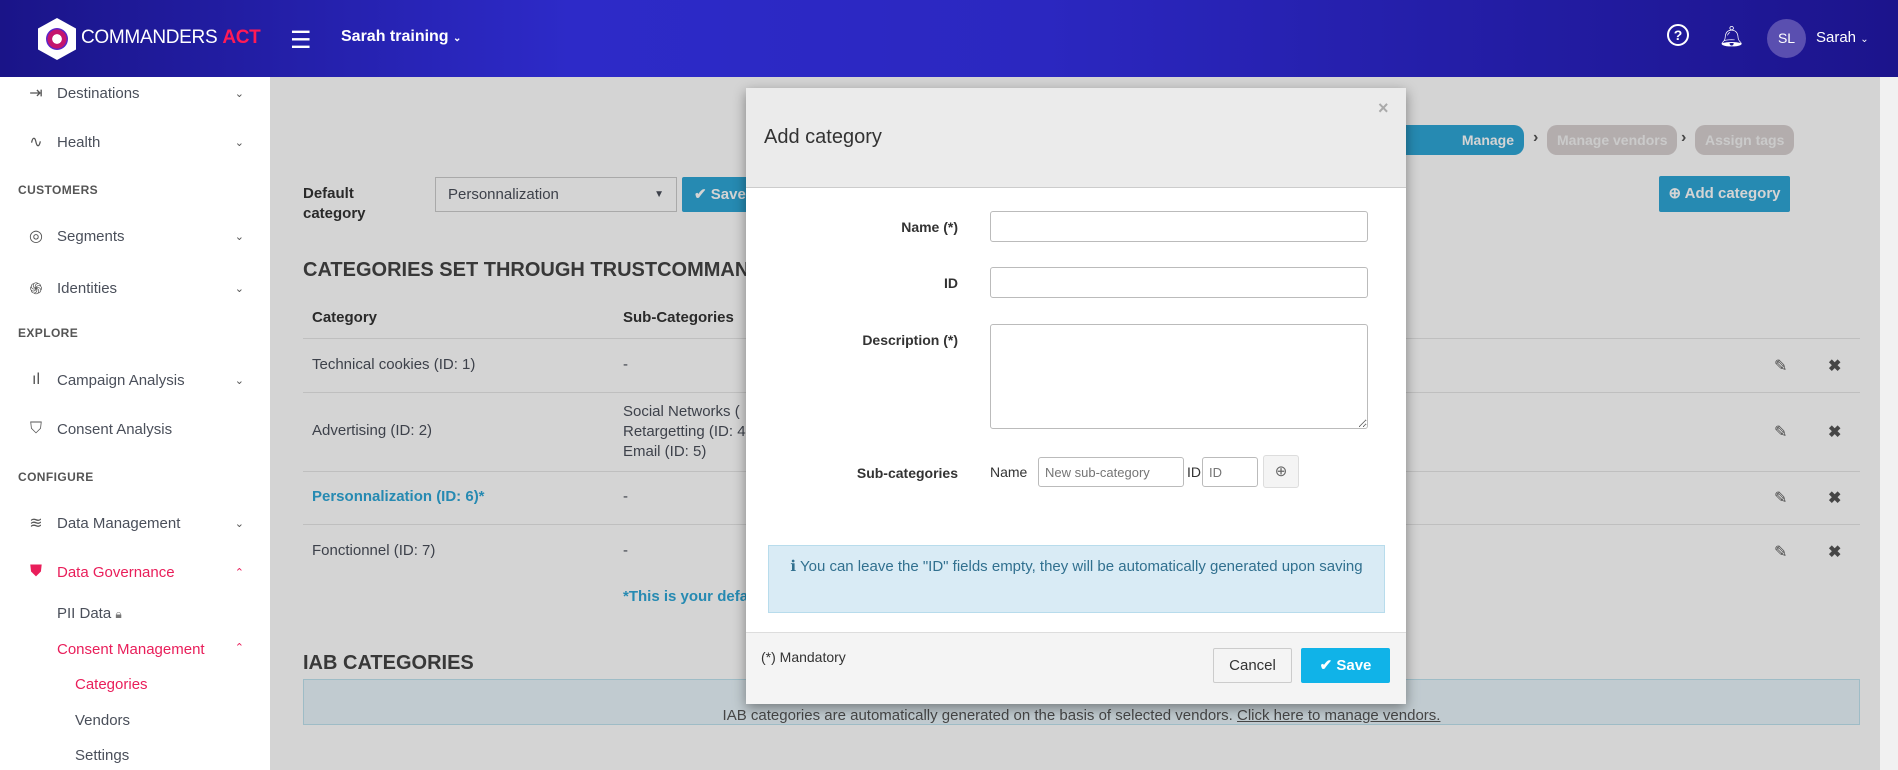 This screenshot has height=770, width=1898. I want to click on sidebar-item-label: Identities, so click(87, 288).